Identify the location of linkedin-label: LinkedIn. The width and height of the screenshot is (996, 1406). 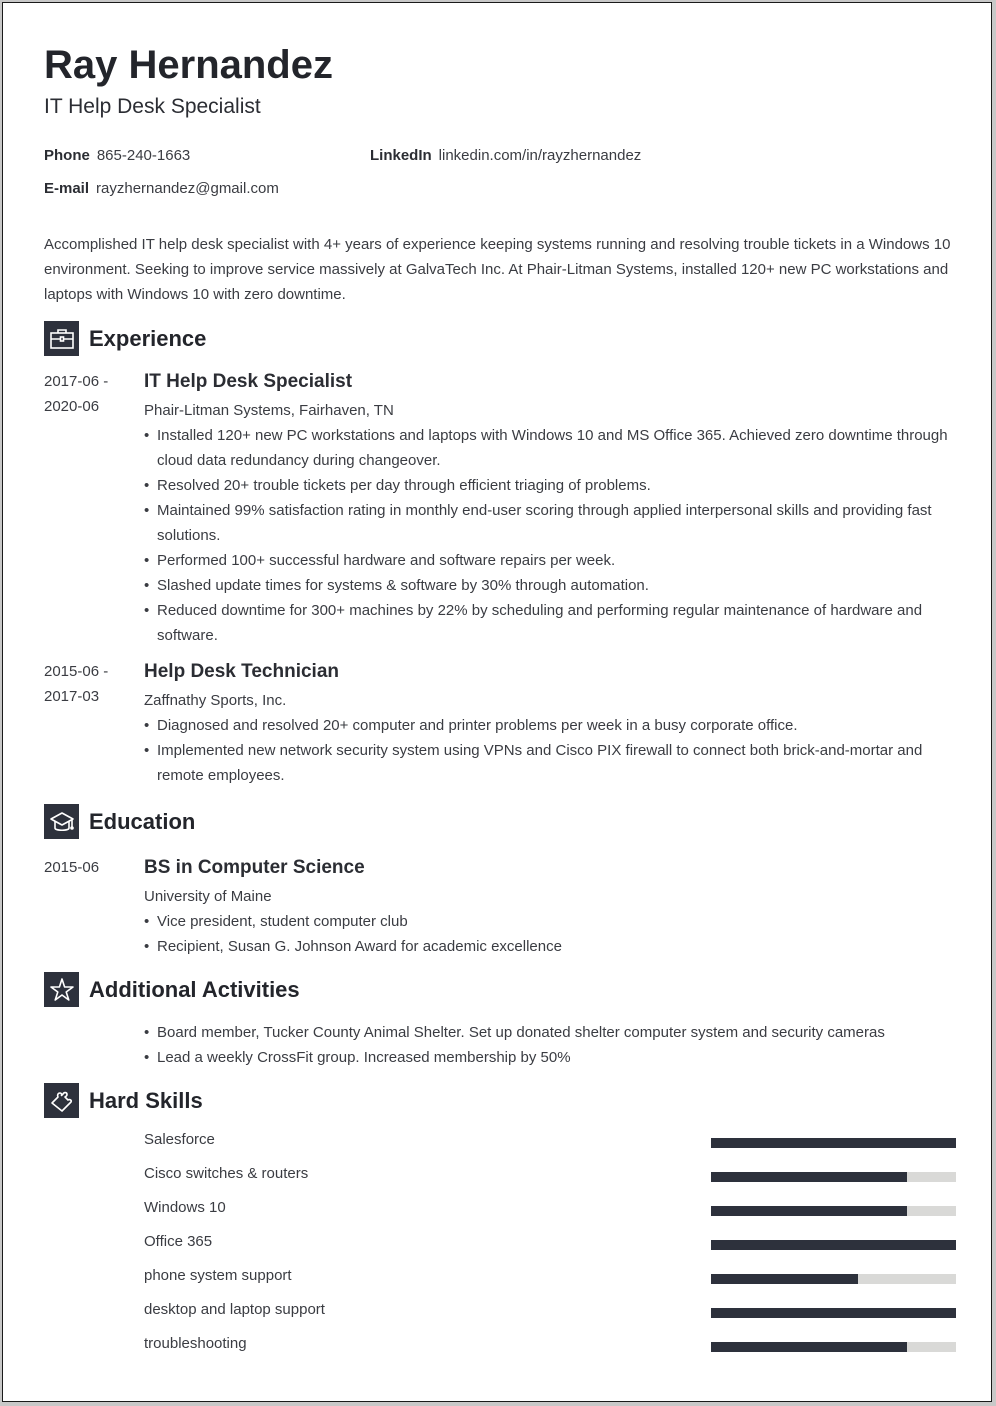
(401, 155).